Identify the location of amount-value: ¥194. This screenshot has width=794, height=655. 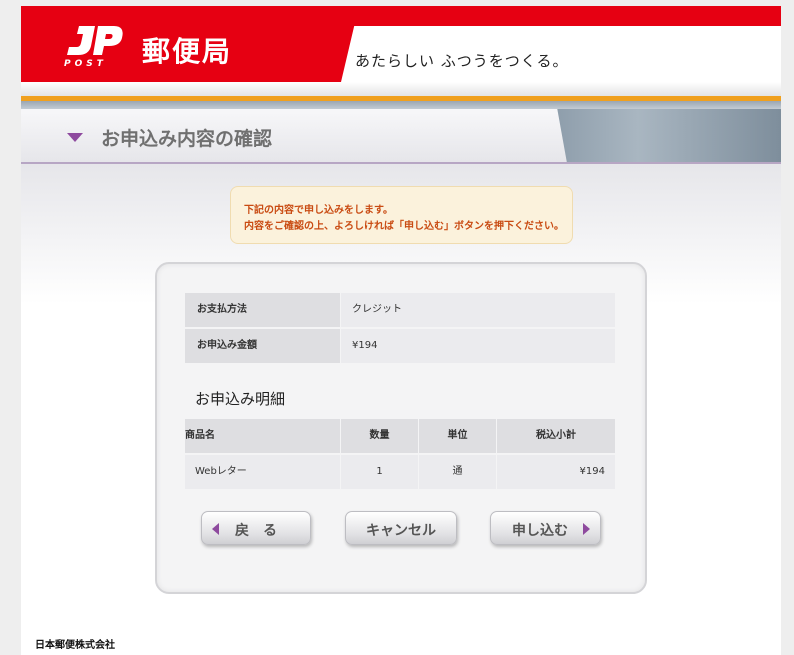
(478, 346).